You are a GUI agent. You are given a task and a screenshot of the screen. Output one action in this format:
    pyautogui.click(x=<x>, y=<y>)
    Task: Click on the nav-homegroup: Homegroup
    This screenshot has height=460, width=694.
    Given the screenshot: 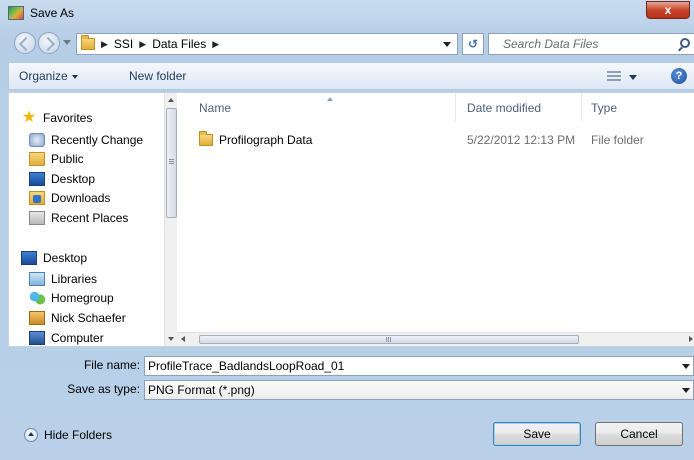 What is the action you would take?
    pyautogui.click(x=71, y=298)
    